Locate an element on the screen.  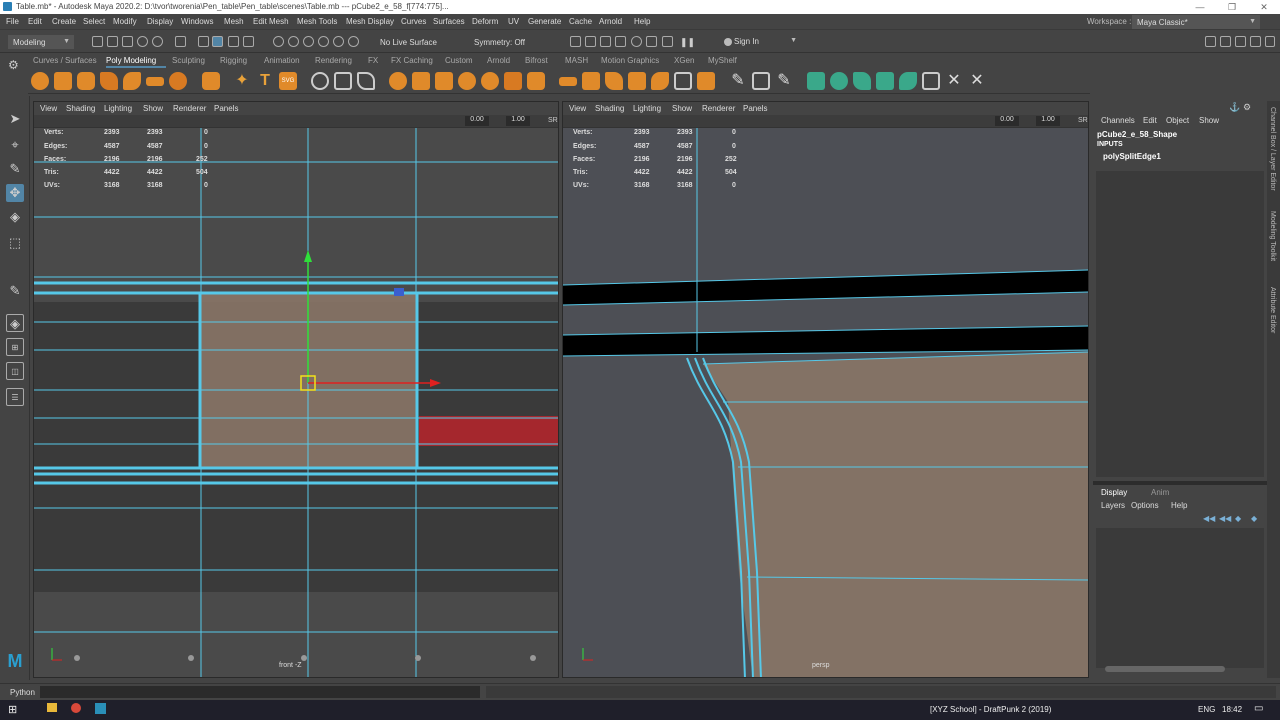
layer-scrollbar is located at coordinates (1165, 669).